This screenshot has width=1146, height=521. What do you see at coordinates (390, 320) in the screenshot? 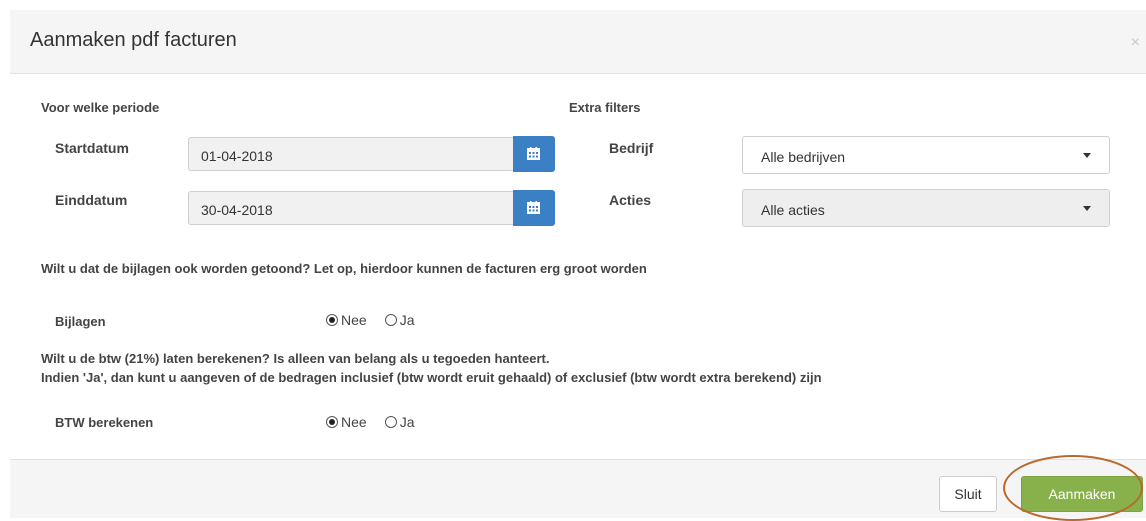
I see `attachments-radio-yes` at bounding box center [390, 320].